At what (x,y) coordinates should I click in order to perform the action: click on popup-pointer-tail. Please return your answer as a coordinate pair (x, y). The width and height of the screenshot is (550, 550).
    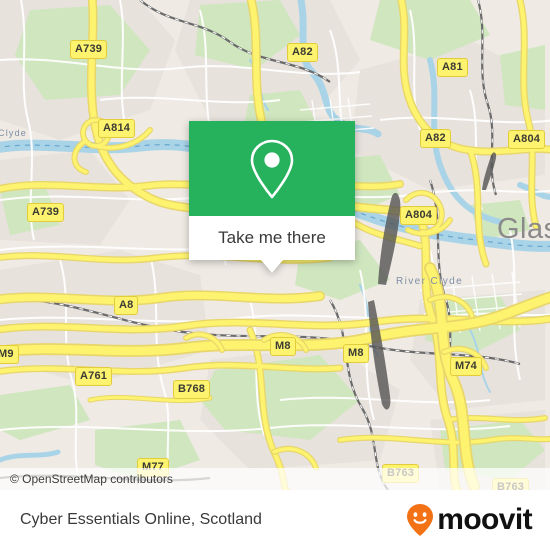
    Looking at the image, I should click on (272, 266).